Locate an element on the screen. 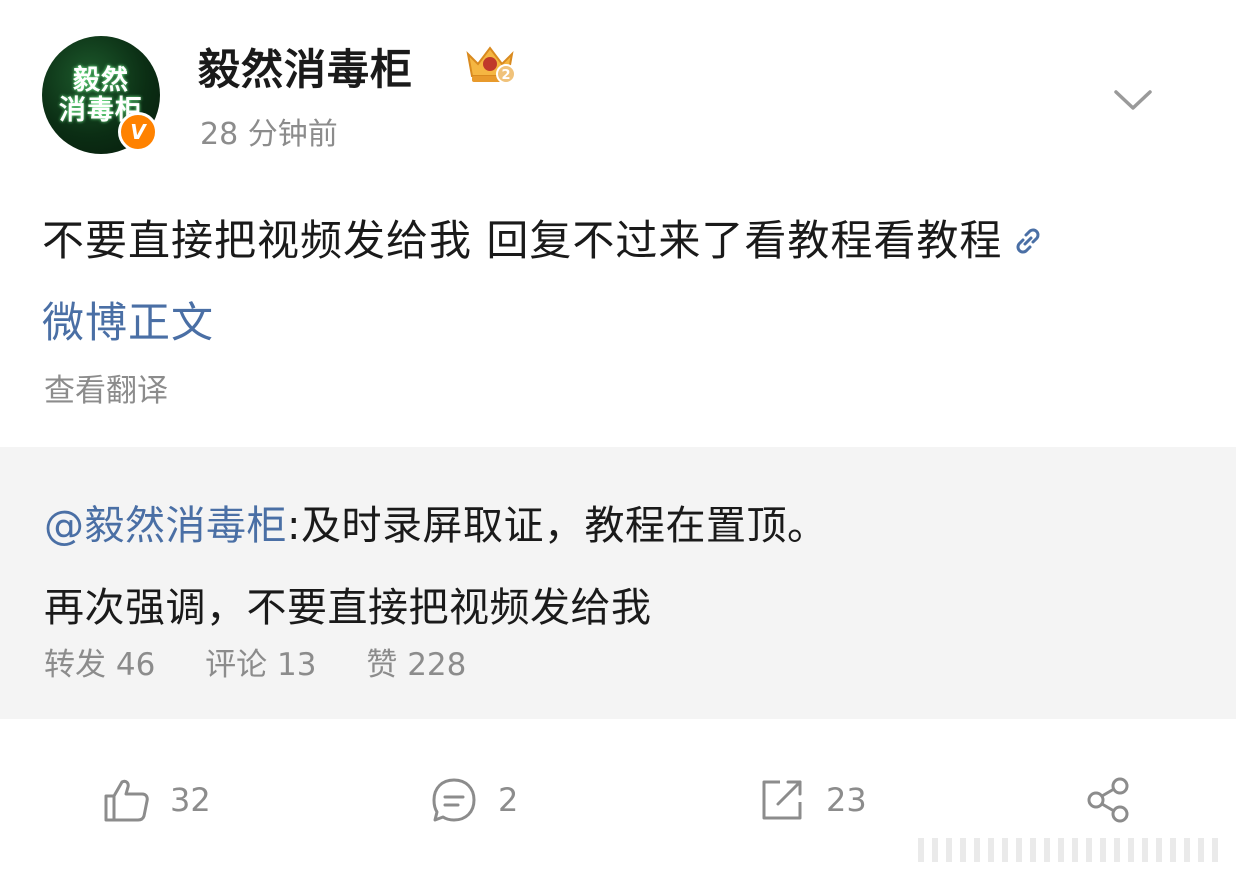 This screenshot has width=1236, height=870. avatar-text-line-1: 毅然 is located at coordinates (101, 80).